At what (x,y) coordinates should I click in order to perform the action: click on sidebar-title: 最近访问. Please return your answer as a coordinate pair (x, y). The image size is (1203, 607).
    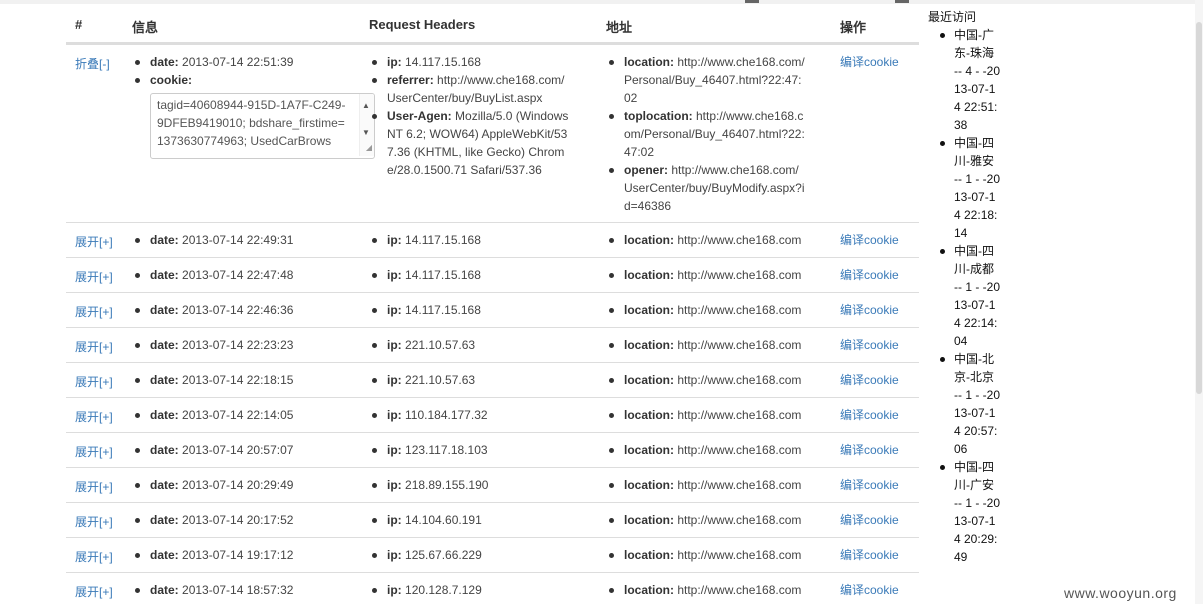
    Looking at the image, I should click on (952, 17).